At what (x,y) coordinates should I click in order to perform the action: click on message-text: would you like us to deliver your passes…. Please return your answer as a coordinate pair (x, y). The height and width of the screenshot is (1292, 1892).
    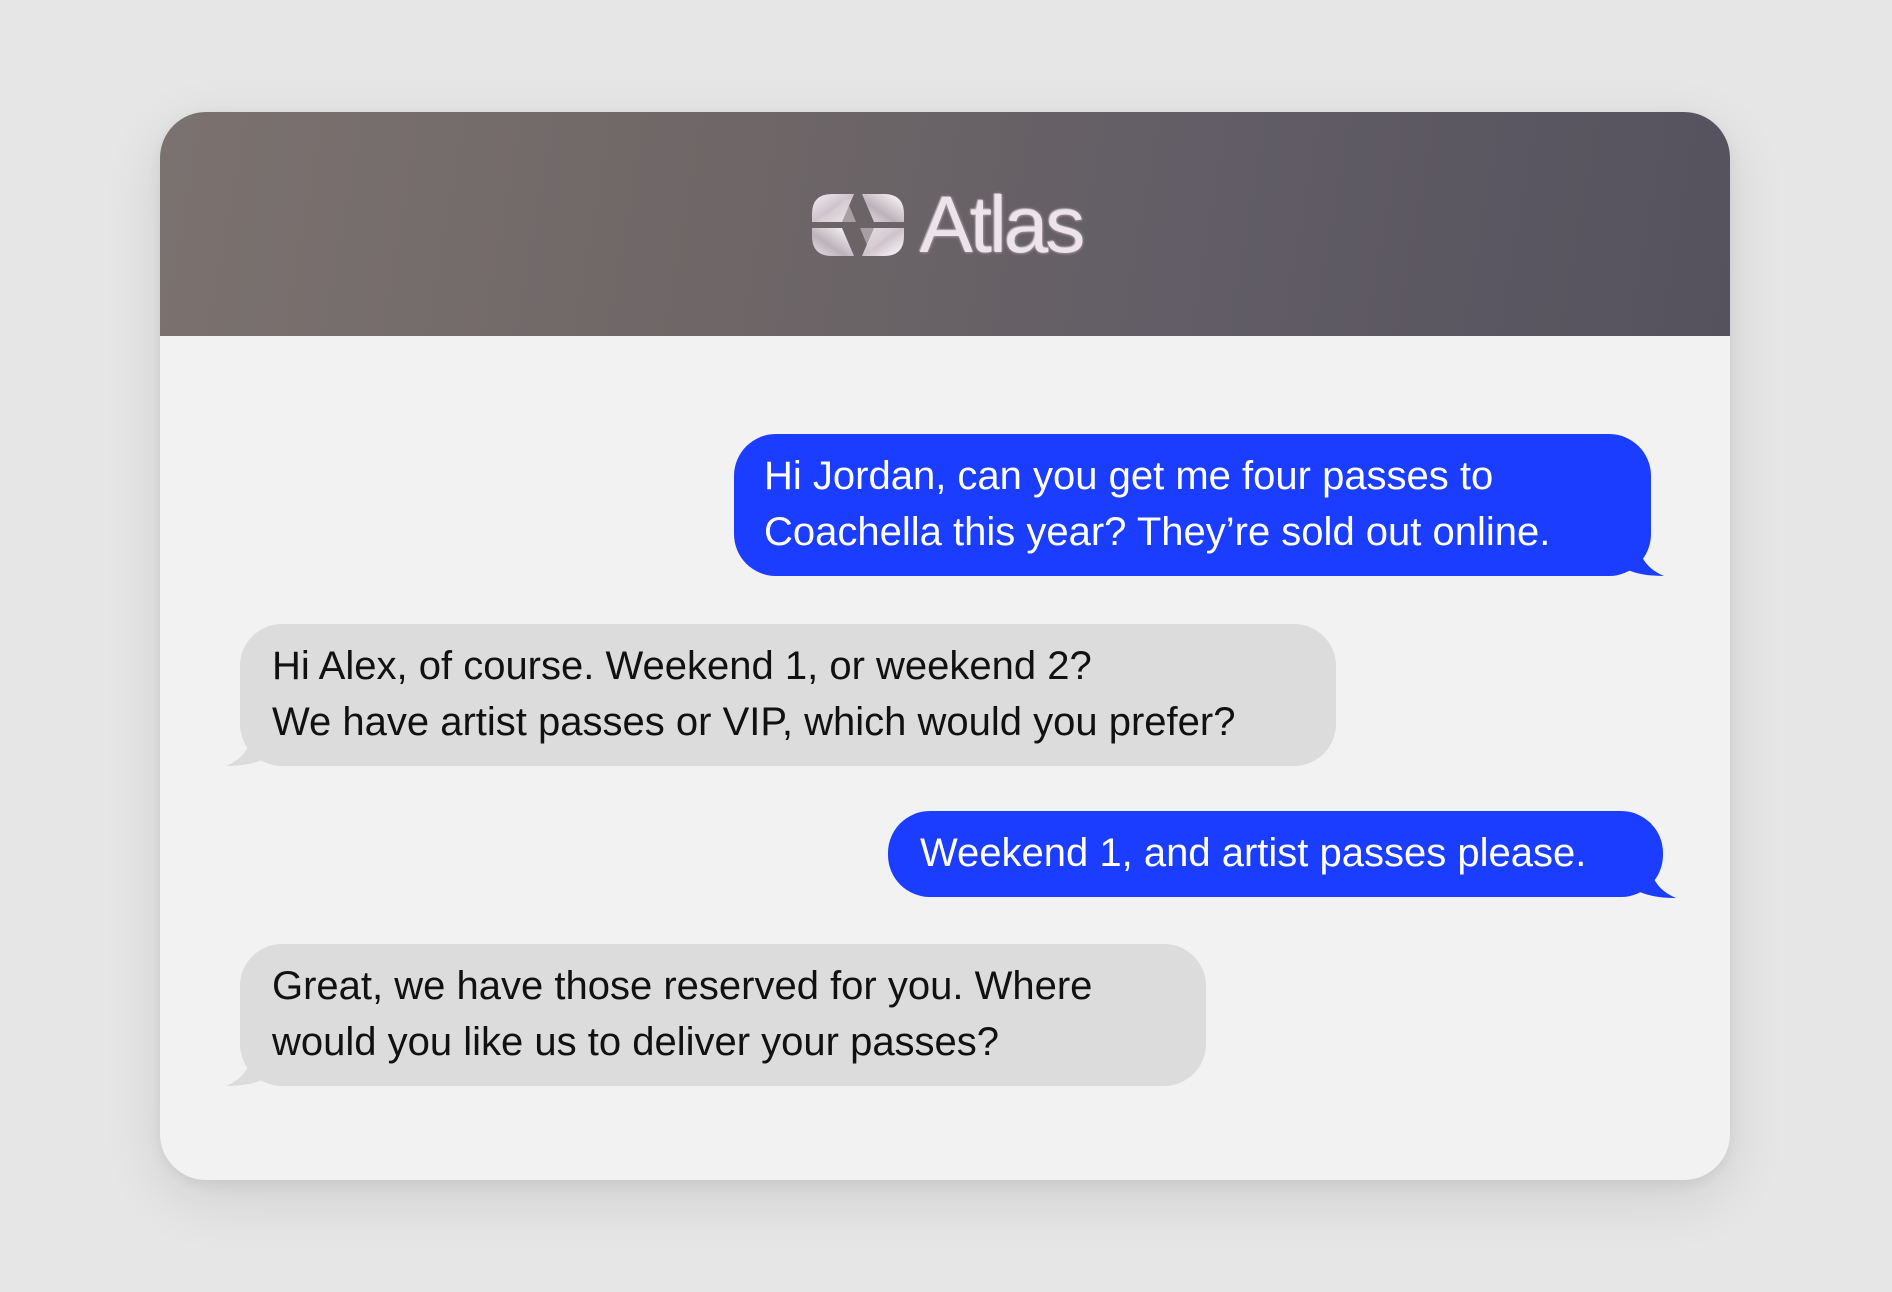
    Looking at the image, I should click on (636, 1042).